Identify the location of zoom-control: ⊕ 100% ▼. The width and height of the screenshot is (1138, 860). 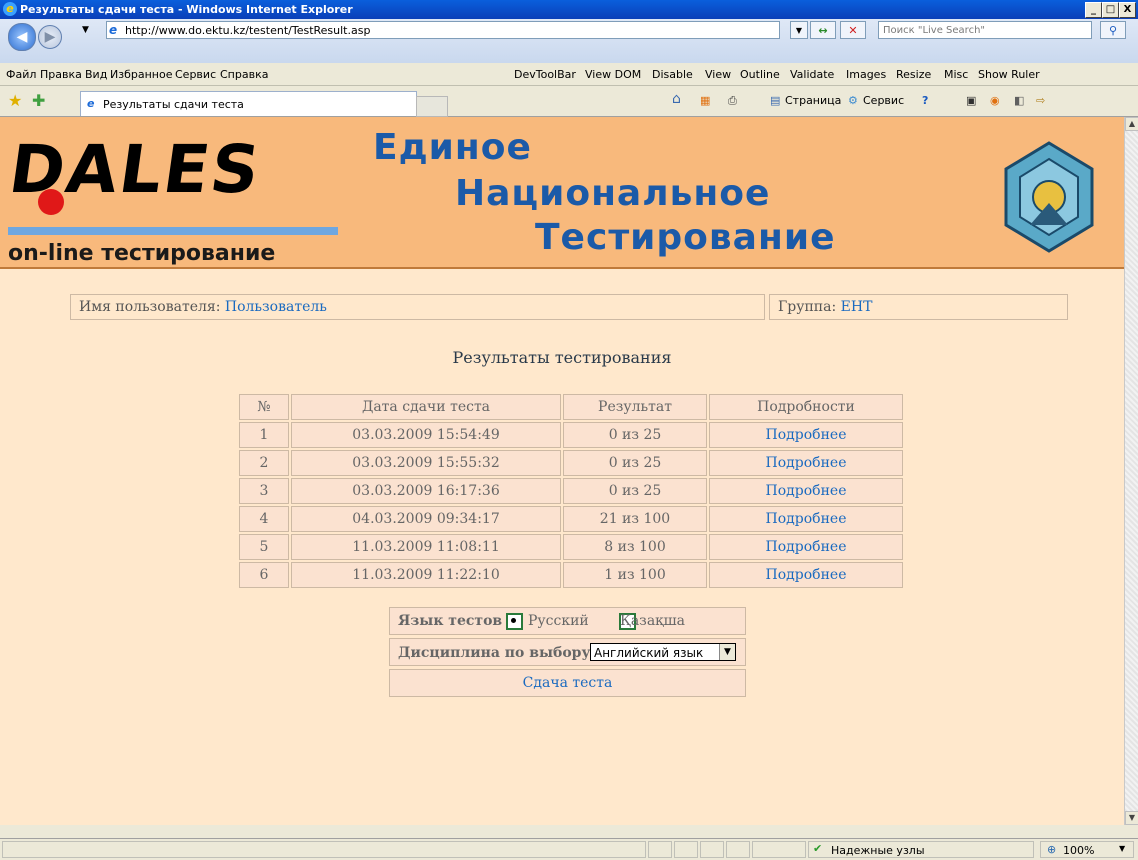
(1087, 849).